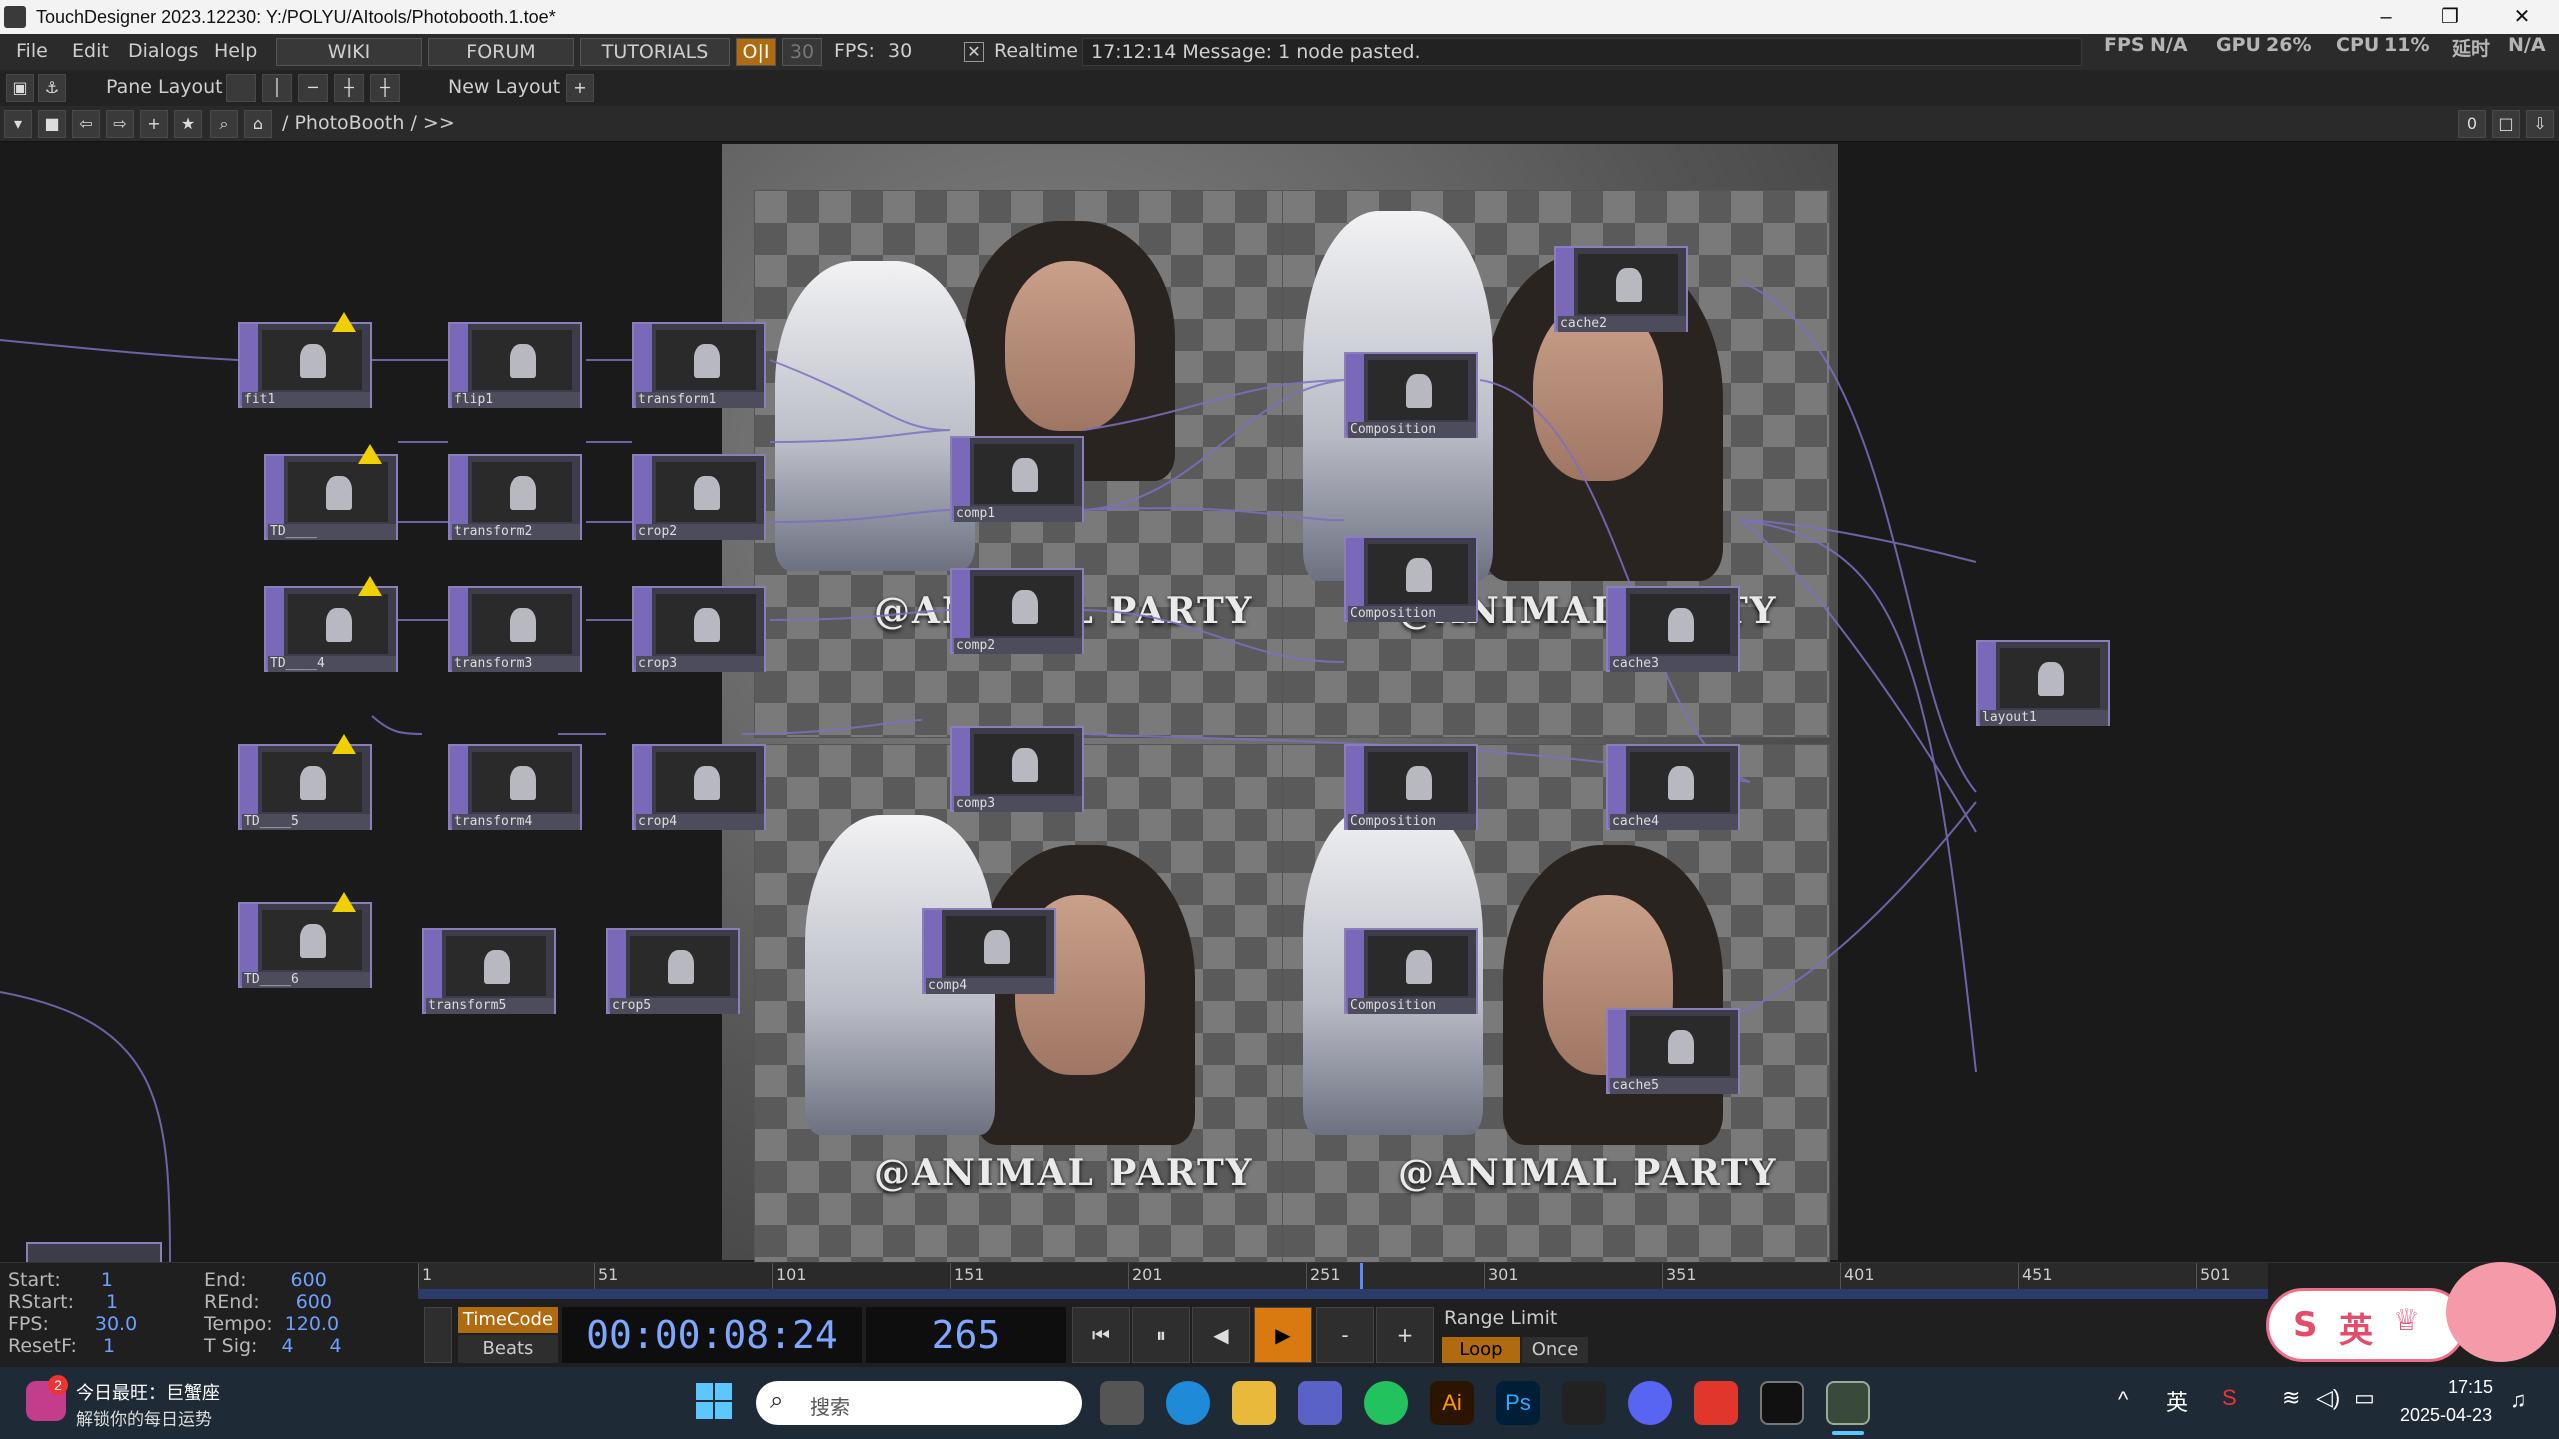  What do you see at coordinates (331, 497) in the screenshot?
I see `node-td: TD____` at bounding box center [331, 497].